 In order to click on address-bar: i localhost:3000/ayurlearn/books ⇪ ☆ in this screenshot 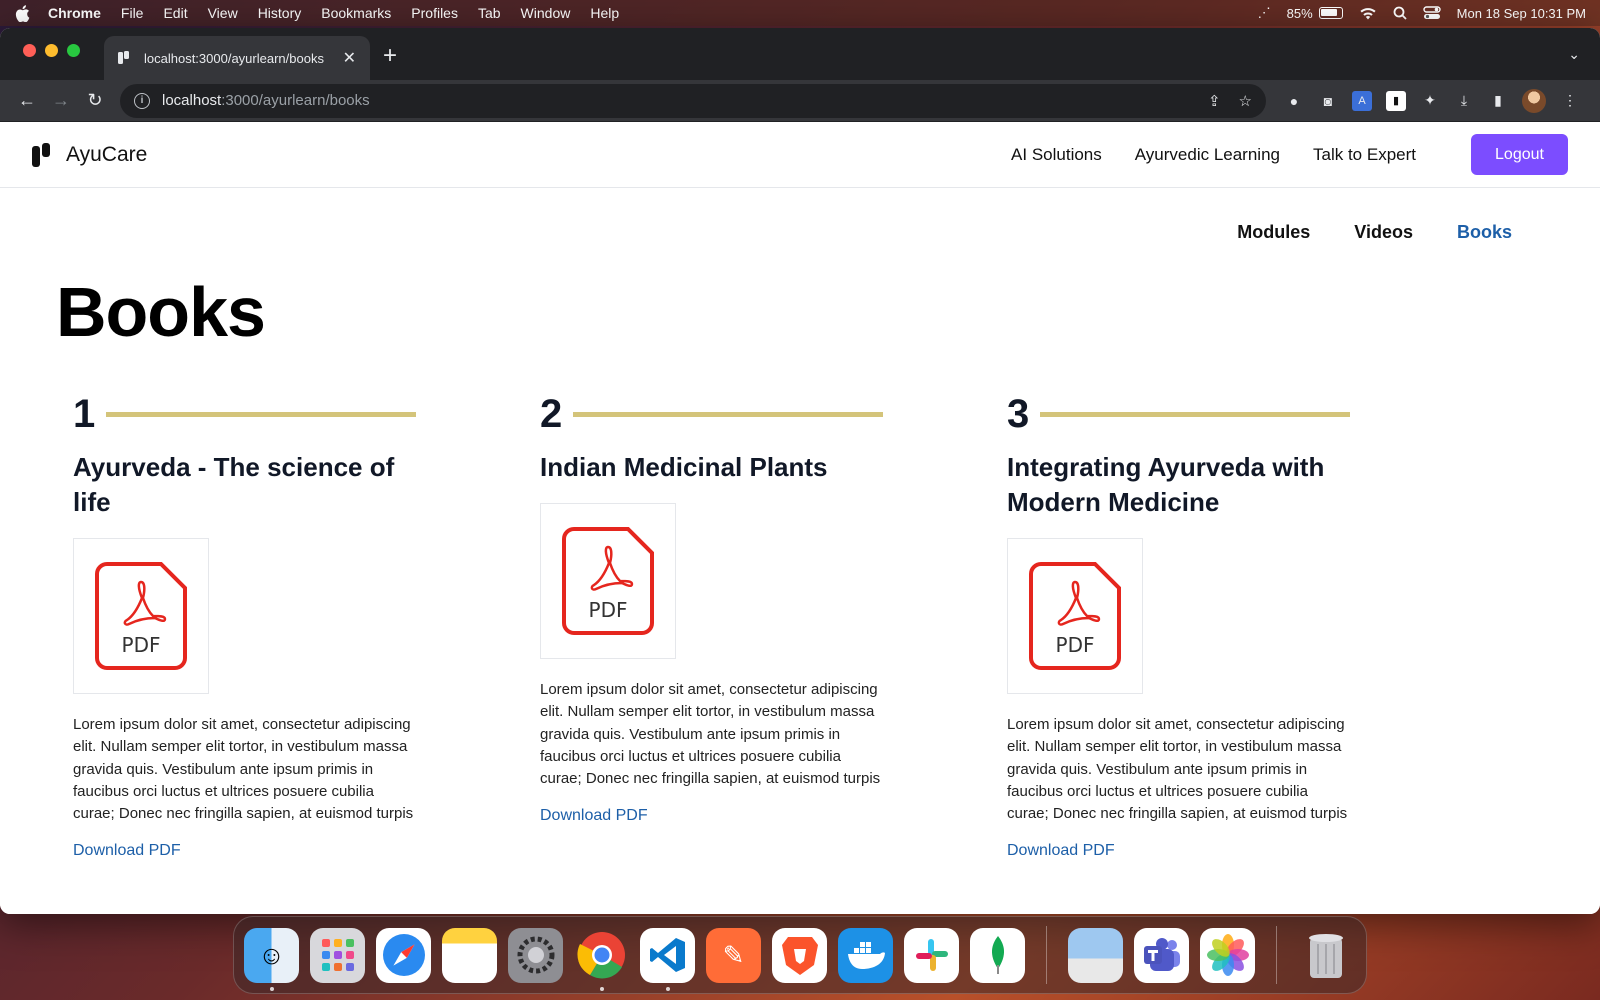, I will do `click(693, 100)`.